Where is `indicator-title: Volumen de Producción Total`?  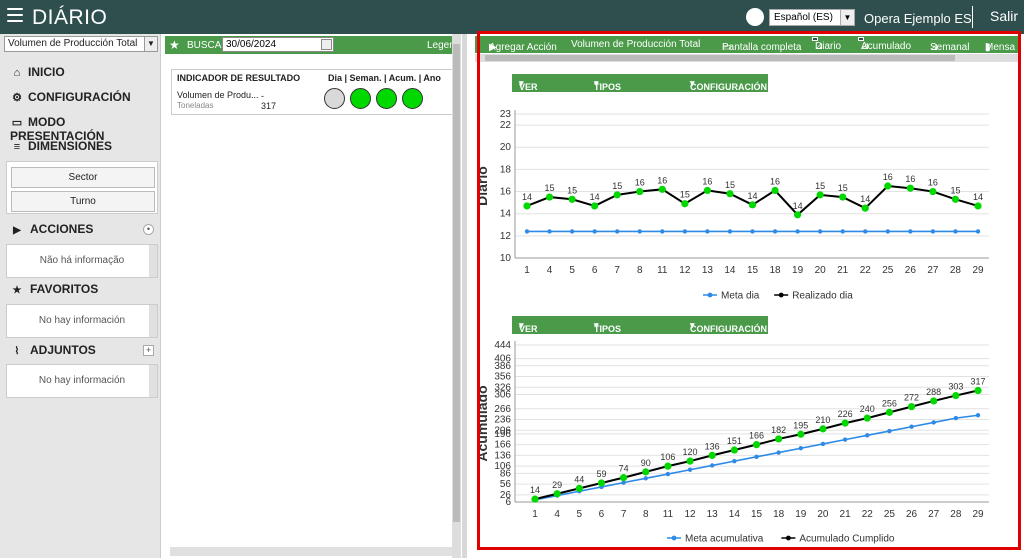
indicator-title: Volumen de Producción Total is located at coordinates (636, 44).